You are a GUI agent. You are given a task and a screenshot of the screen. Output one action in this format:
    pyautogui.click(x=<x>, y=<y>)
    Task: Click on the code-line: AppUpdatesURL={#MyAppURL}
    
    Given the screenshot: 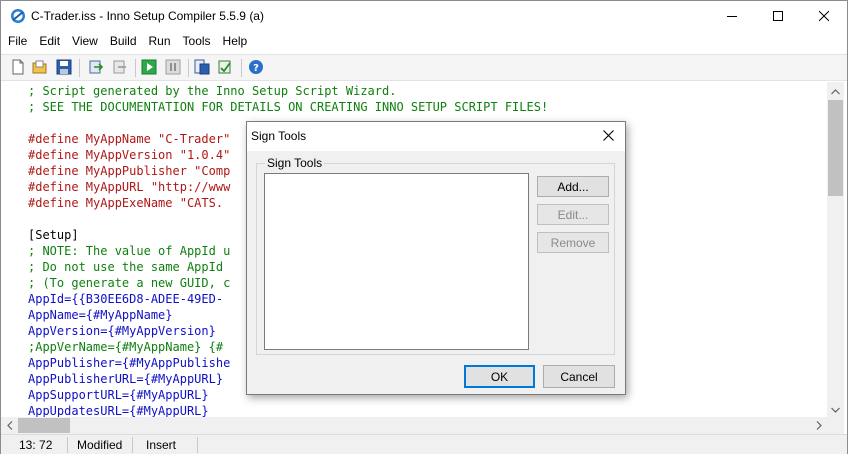 What is the action you would take?
    pyautogui.click(x=118, y=410)
    